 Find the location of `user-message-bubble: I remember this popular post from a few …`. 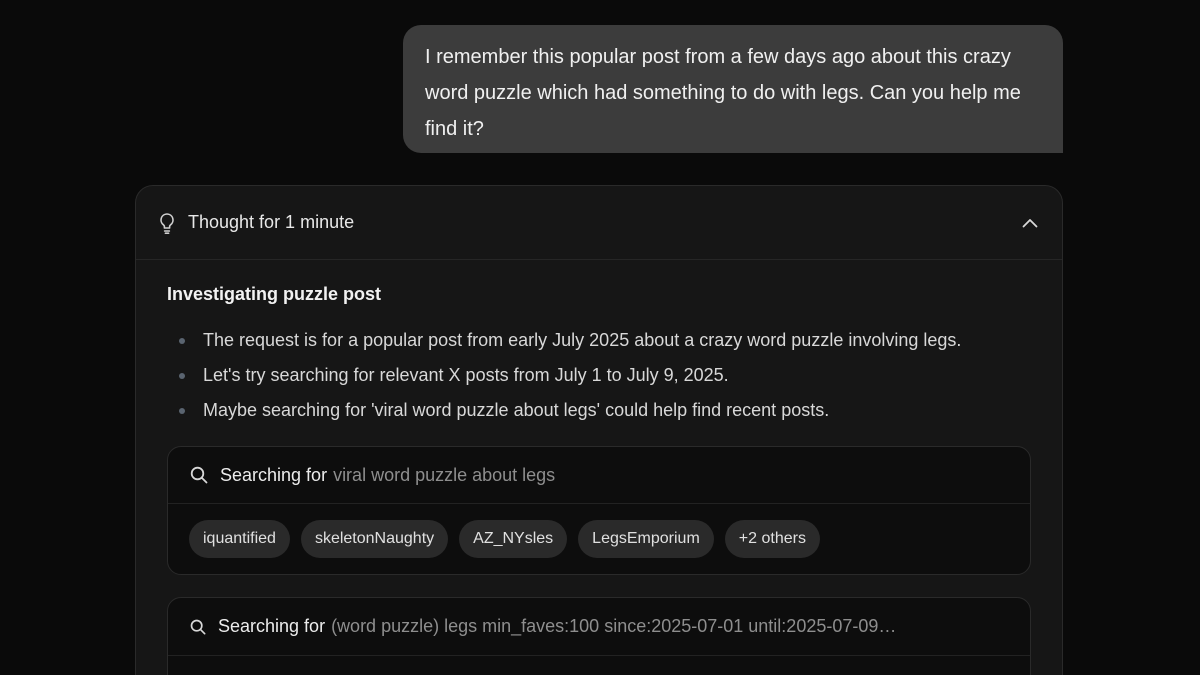

user-message-bubble: I remember this popular post from a few … is located at coordinates (733, 89).